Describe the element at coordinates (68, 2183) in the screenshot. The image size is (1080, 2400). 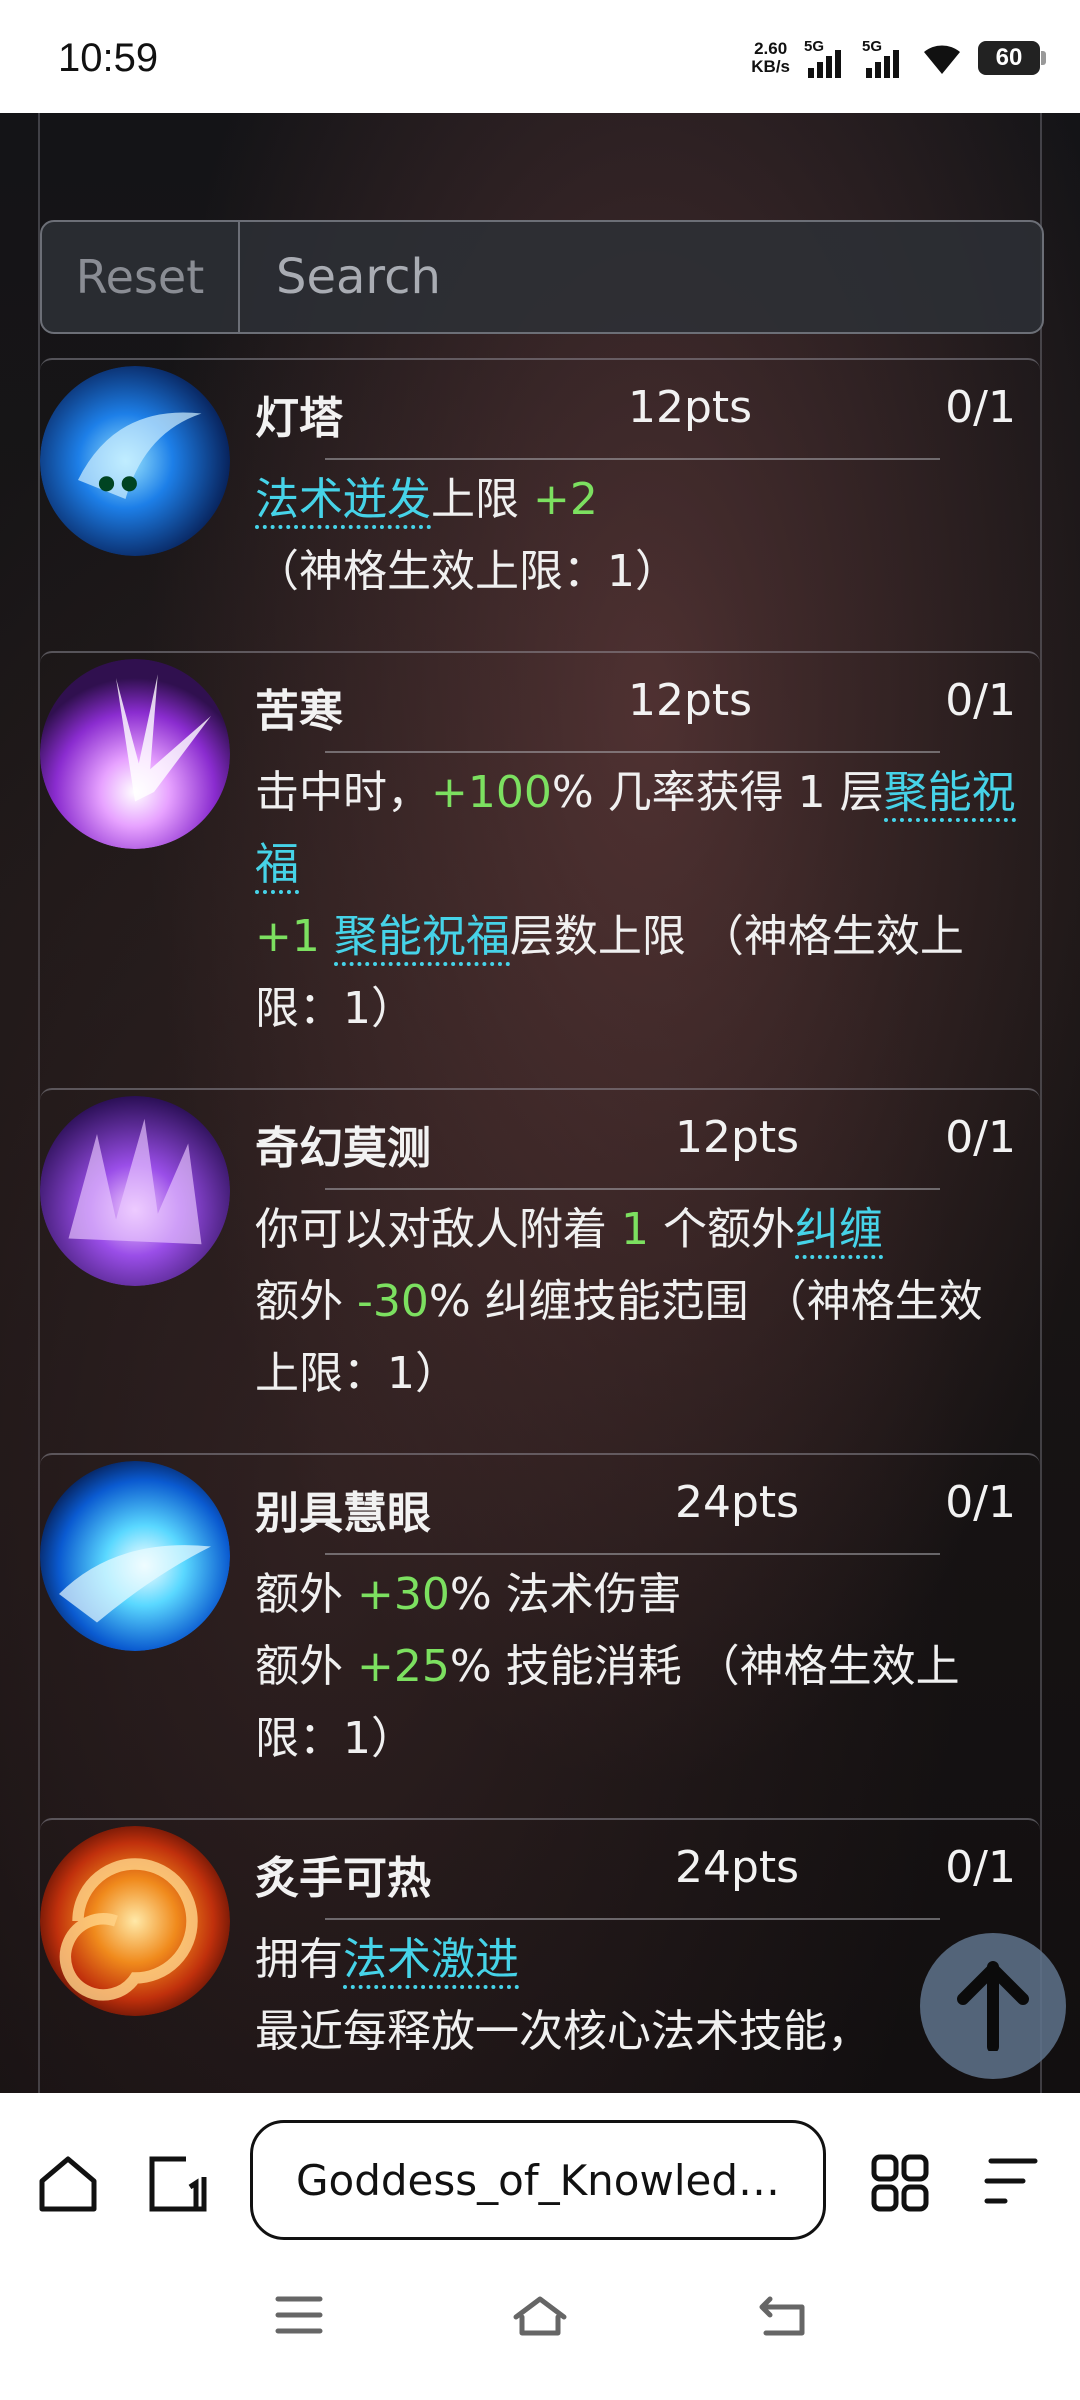
I see `home-icon` at that location.